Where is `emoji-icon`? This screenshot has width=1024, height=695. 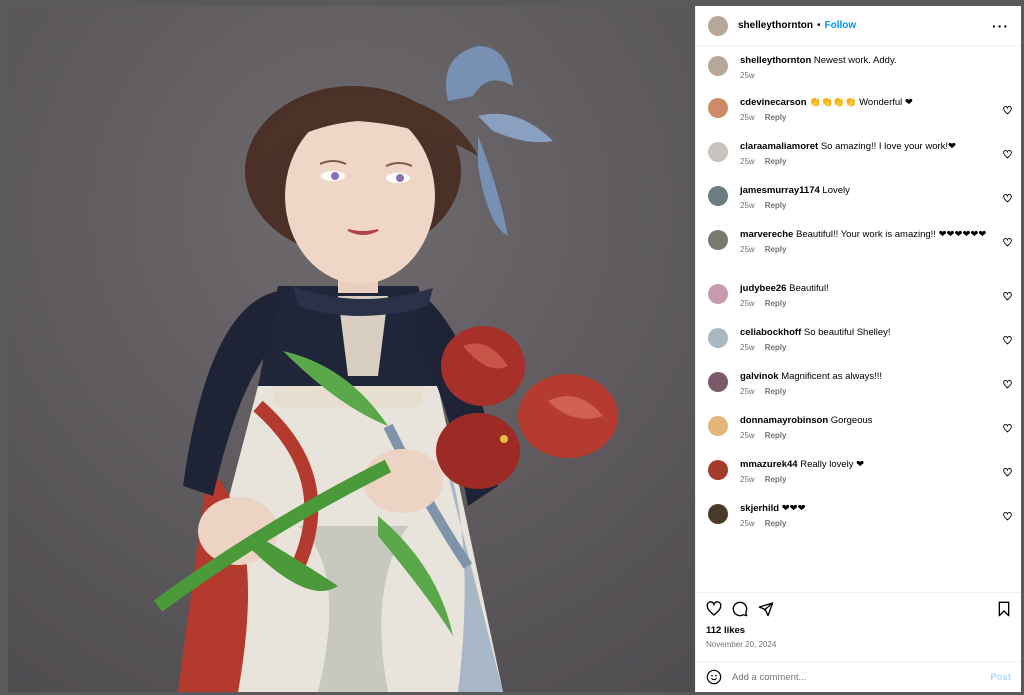
emoji-icon is located at coordinates (714, 677).